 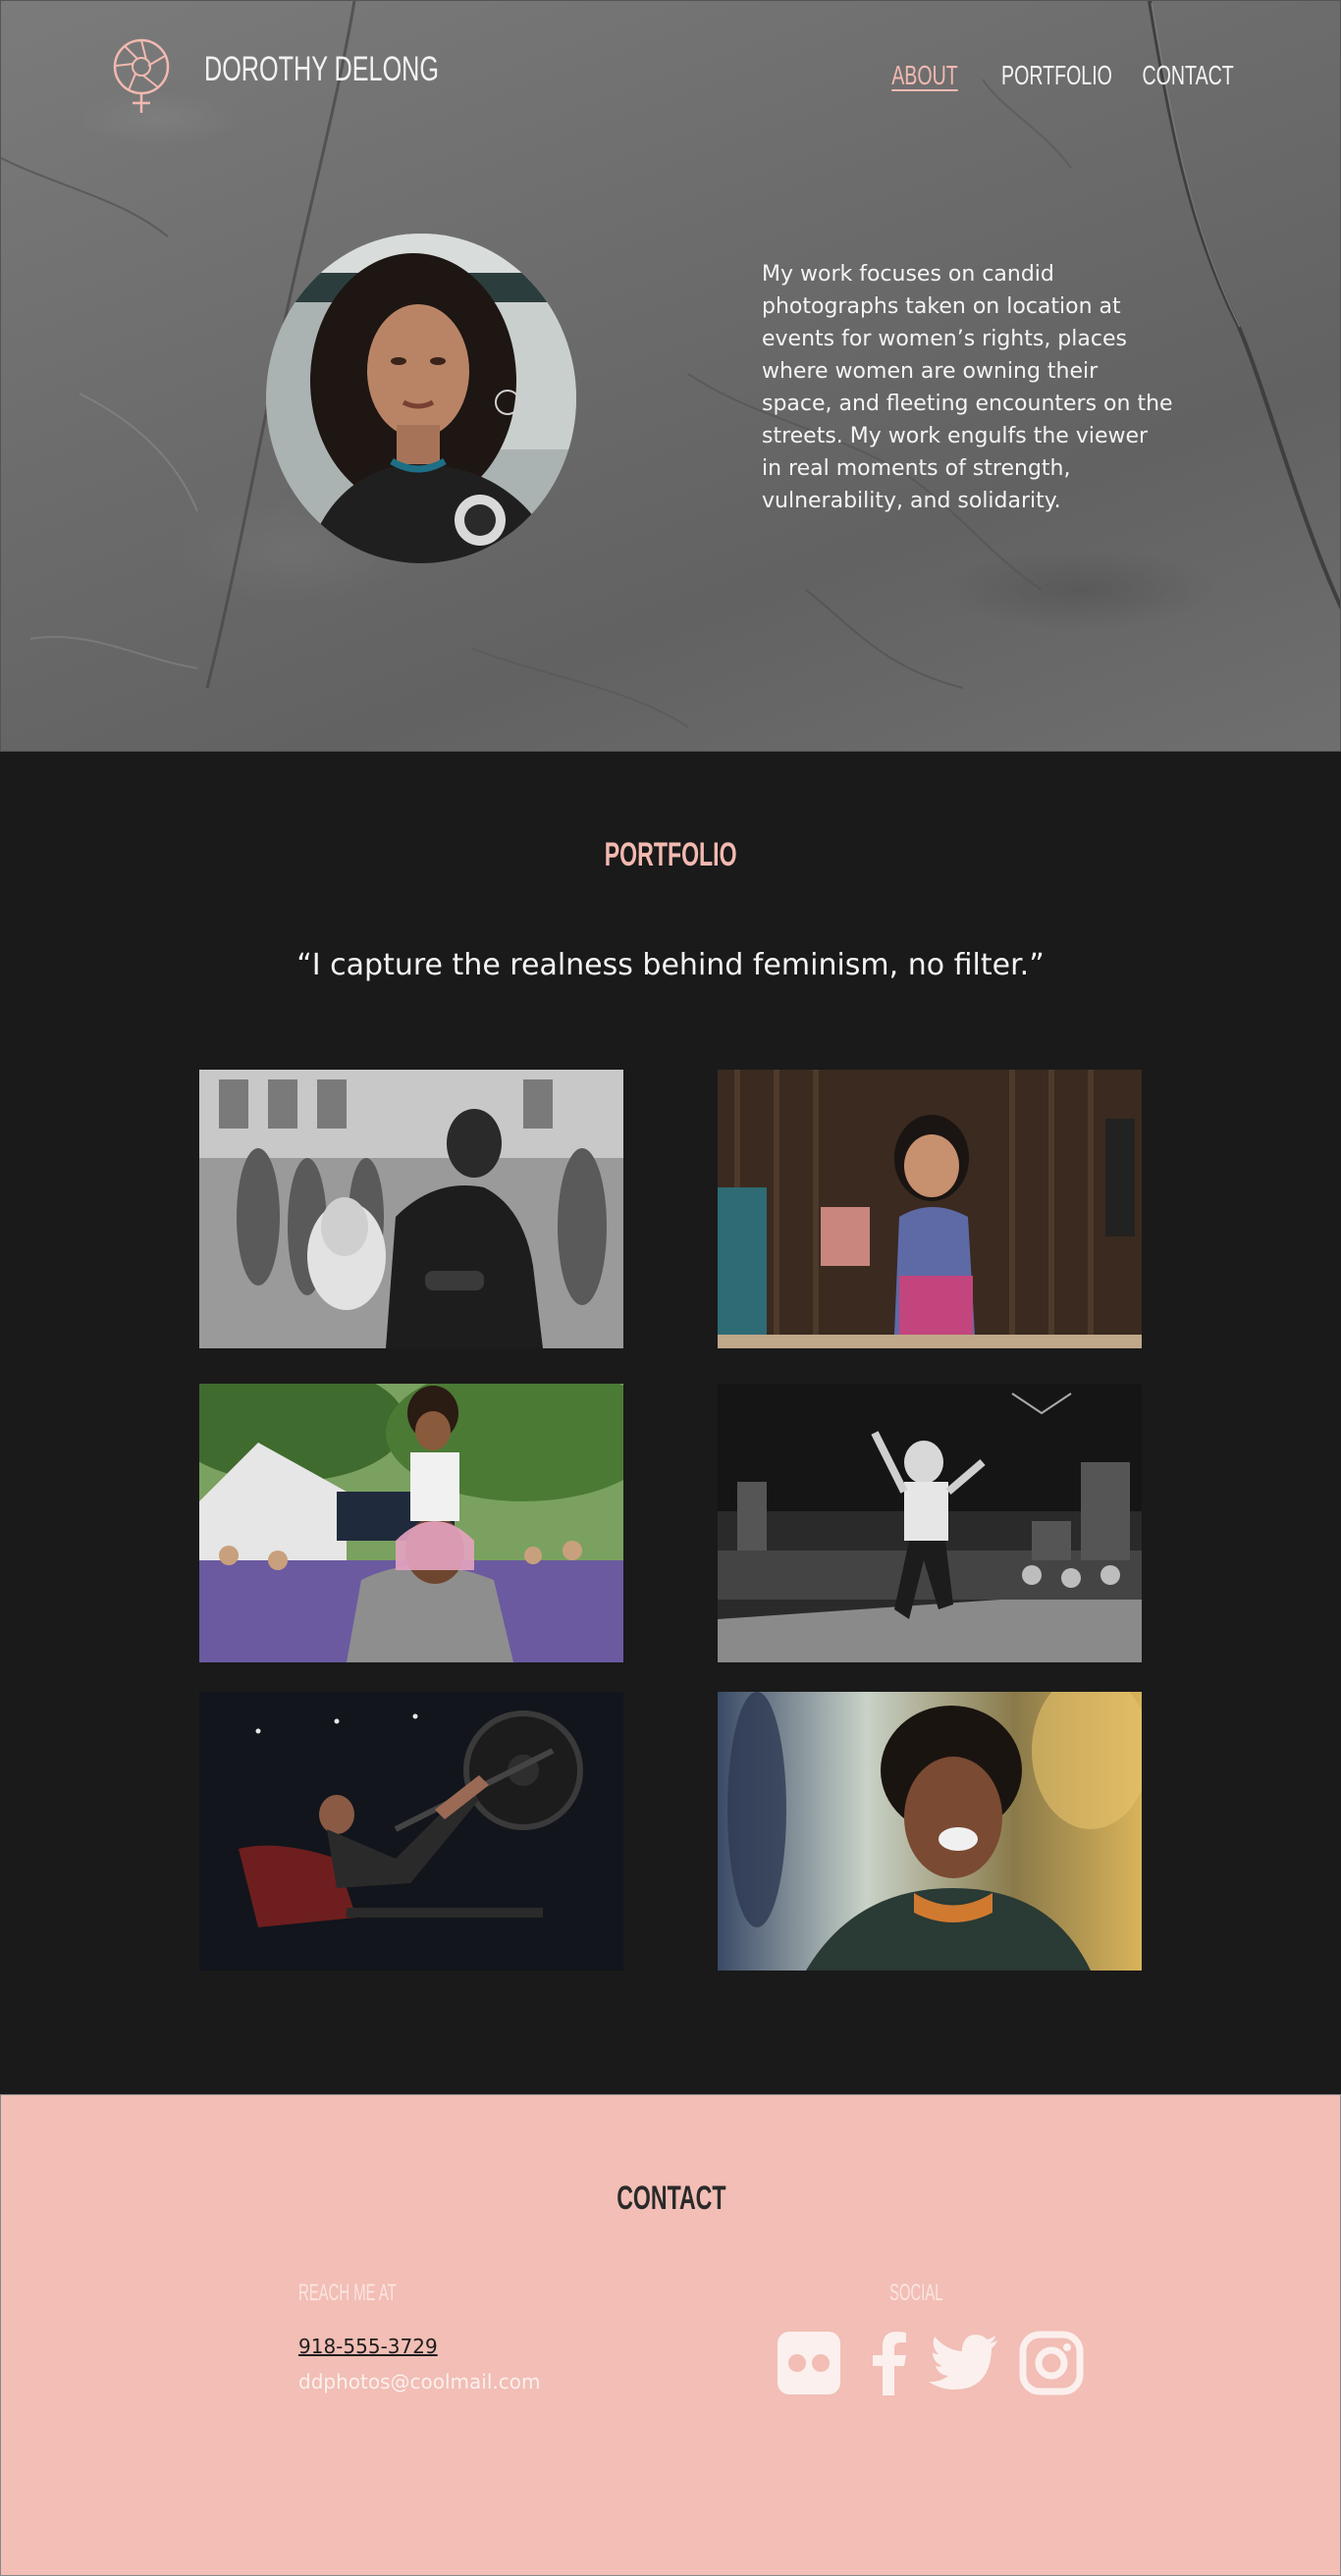 What do you see at coordinates (411, 1831) in the screenshot?
I see `photo-gym-legpress` at bounding box center [411, 1831].